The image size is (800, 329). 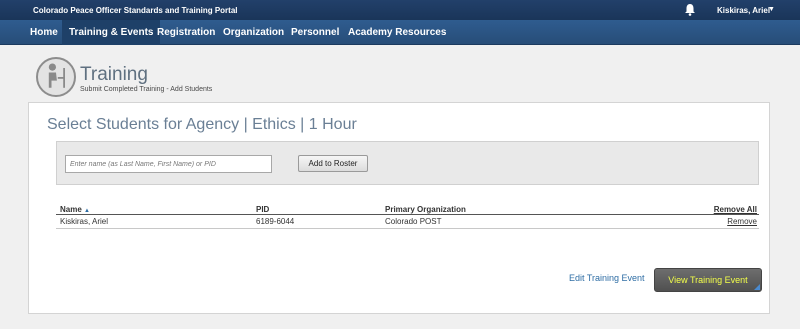 I want to click on search-input, so click(x=168, y=164).